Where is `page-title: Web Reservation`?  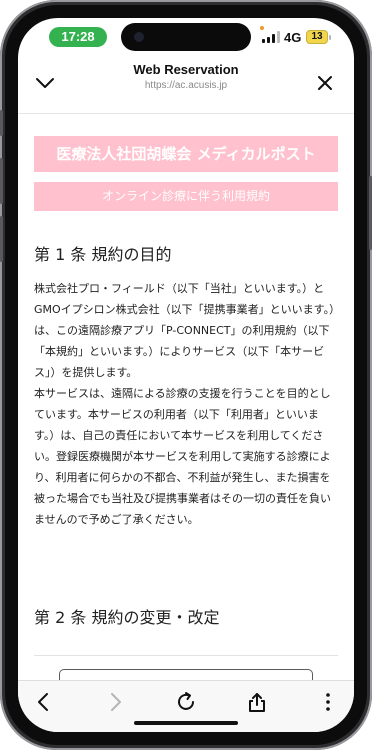 page-title: Web Reservation is located at coordinates (186, 69).